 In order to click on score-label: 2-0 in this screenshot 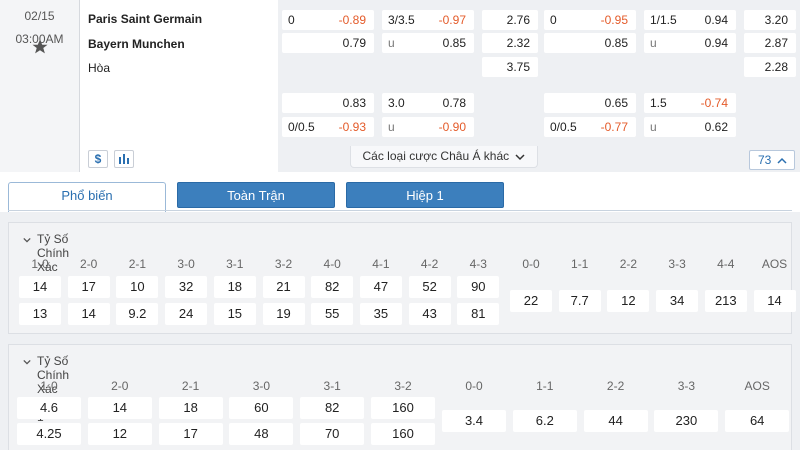, I will do `click(89, 264)`.